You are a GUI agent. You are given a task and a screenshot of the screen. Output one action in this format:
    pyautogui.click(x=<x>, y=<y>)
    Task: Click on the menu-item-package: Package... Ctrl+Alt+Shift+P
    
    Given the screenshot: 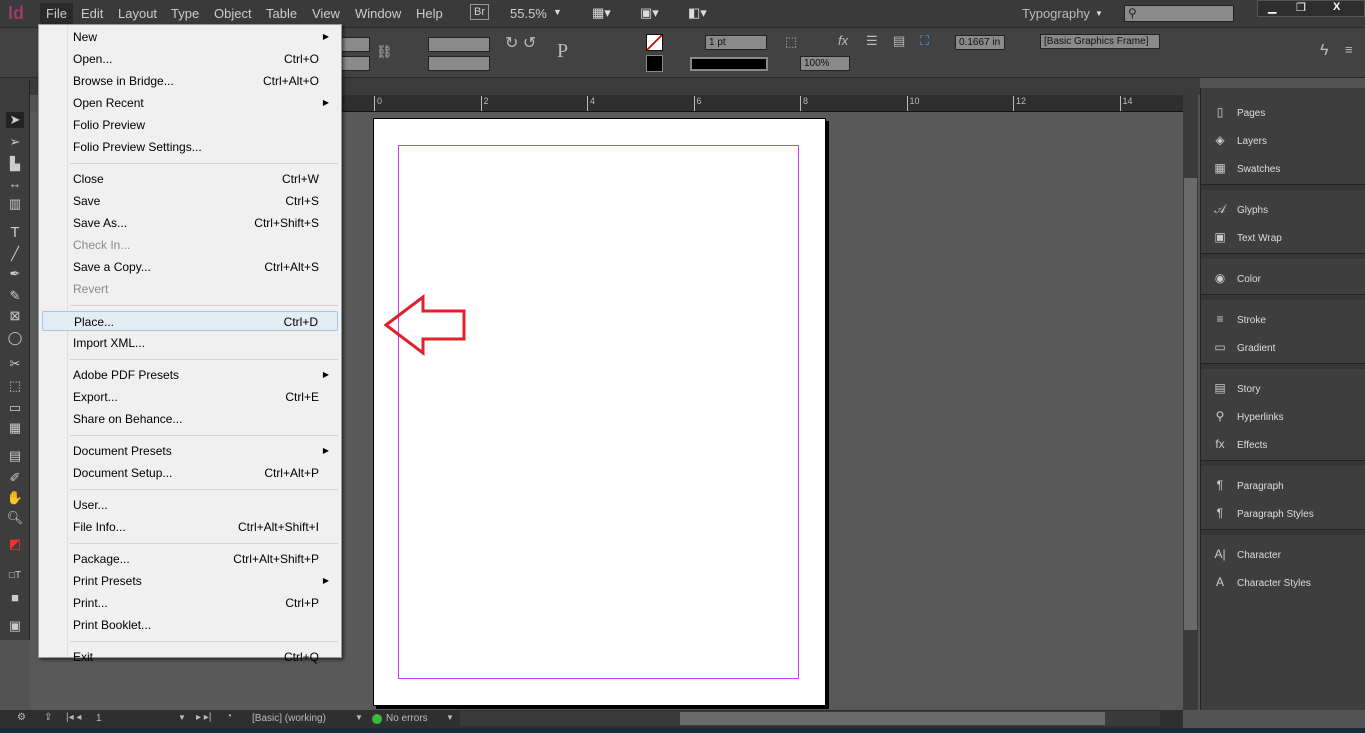 What is the action you would take?
    pyautogui.click(x=190, y=559)
    